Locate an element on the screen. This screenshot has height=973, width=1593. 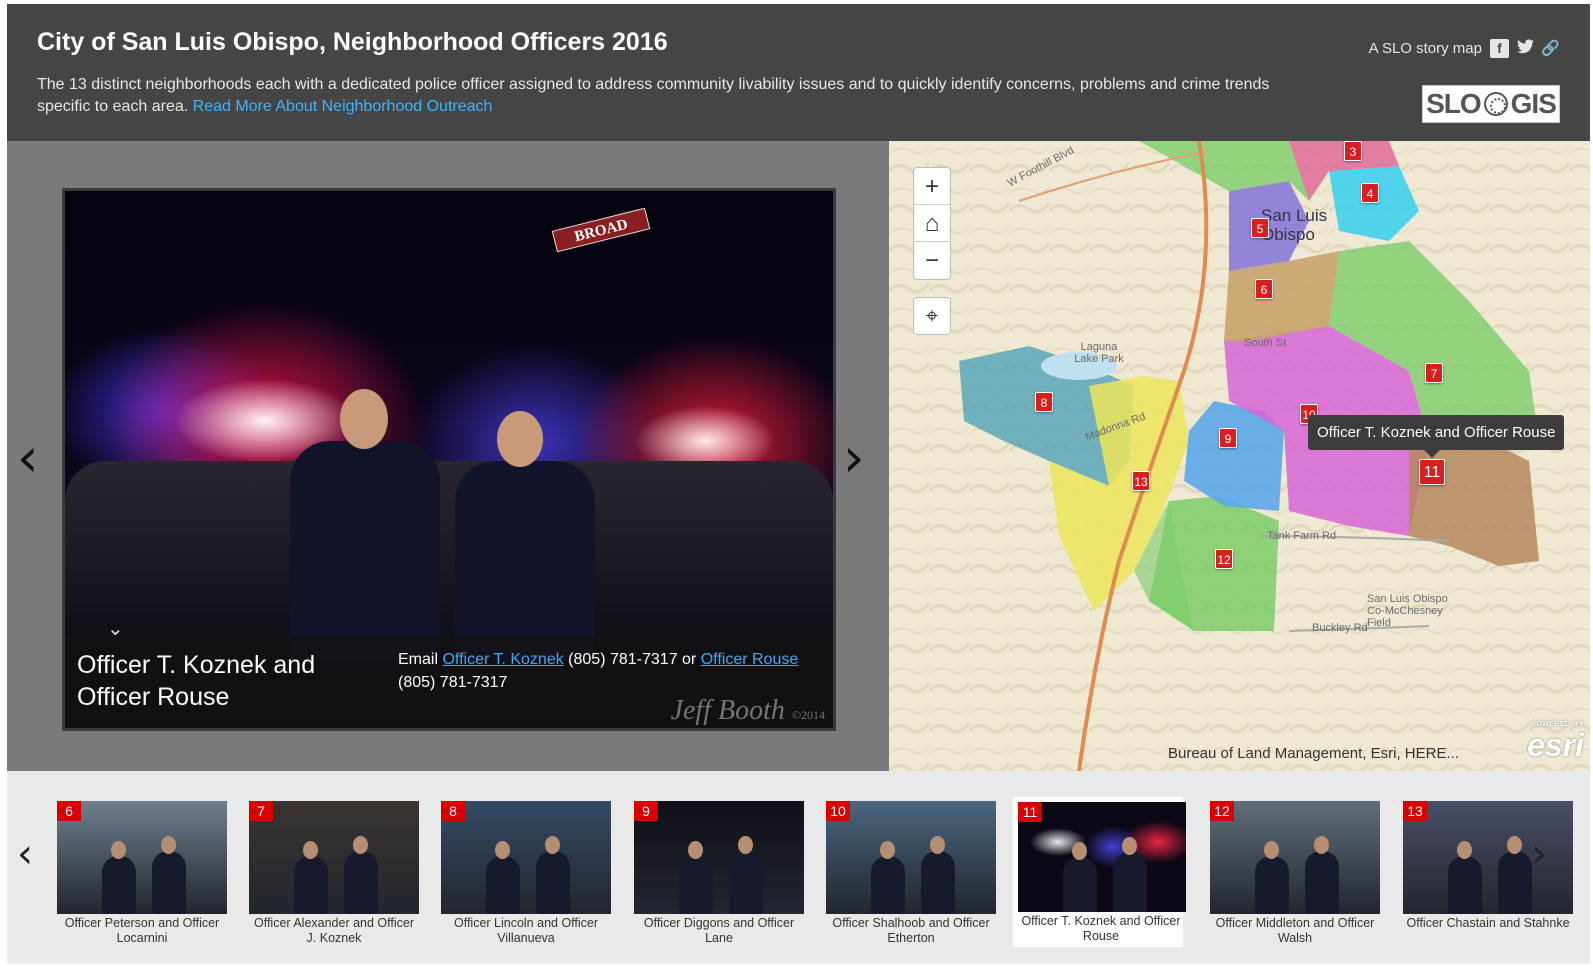
thumbnail-10: 10 Officer Shalhoob and Officer Etherton is located at coordinates (911, 874).